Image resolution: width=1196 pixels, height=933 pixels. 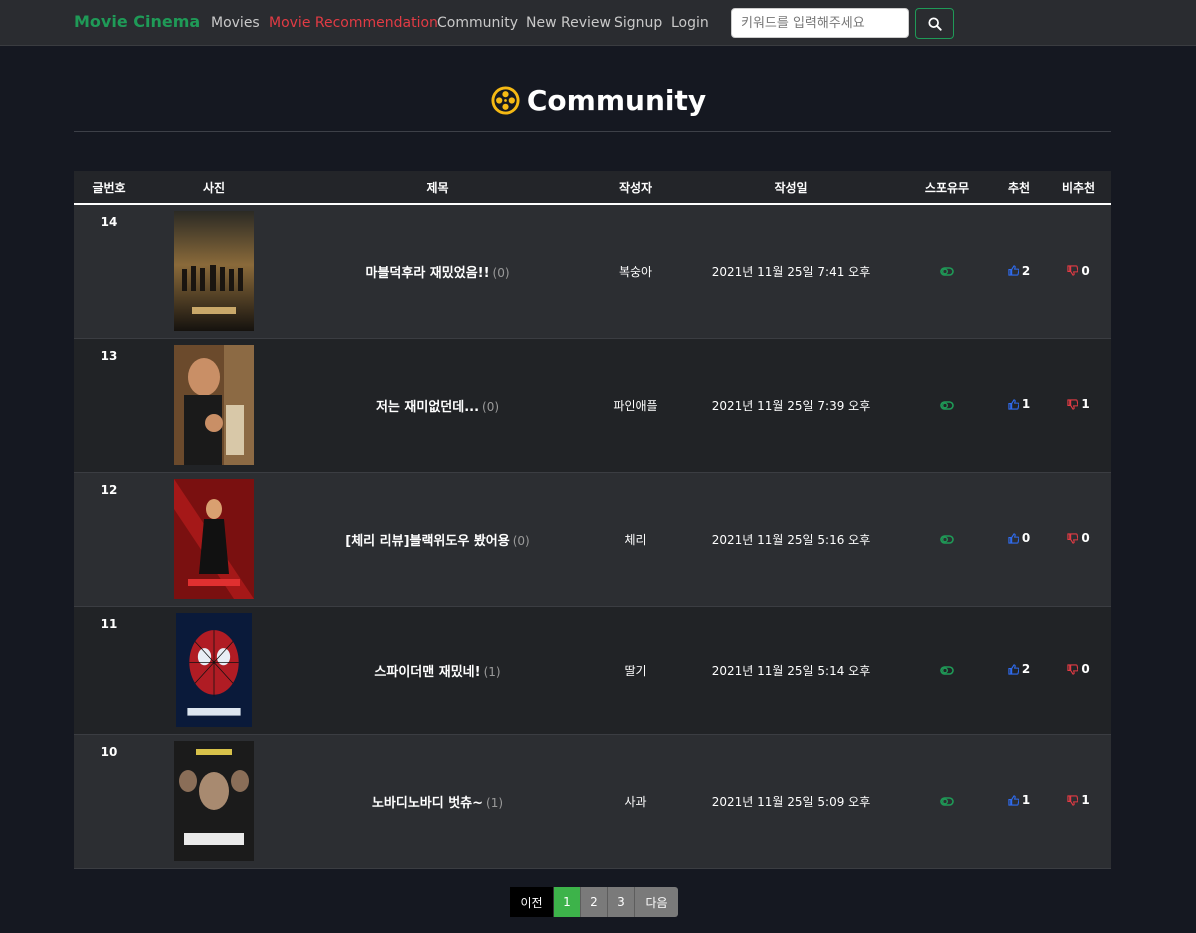 I want to click on post-author: 딸기, so click(x=635, y=670).